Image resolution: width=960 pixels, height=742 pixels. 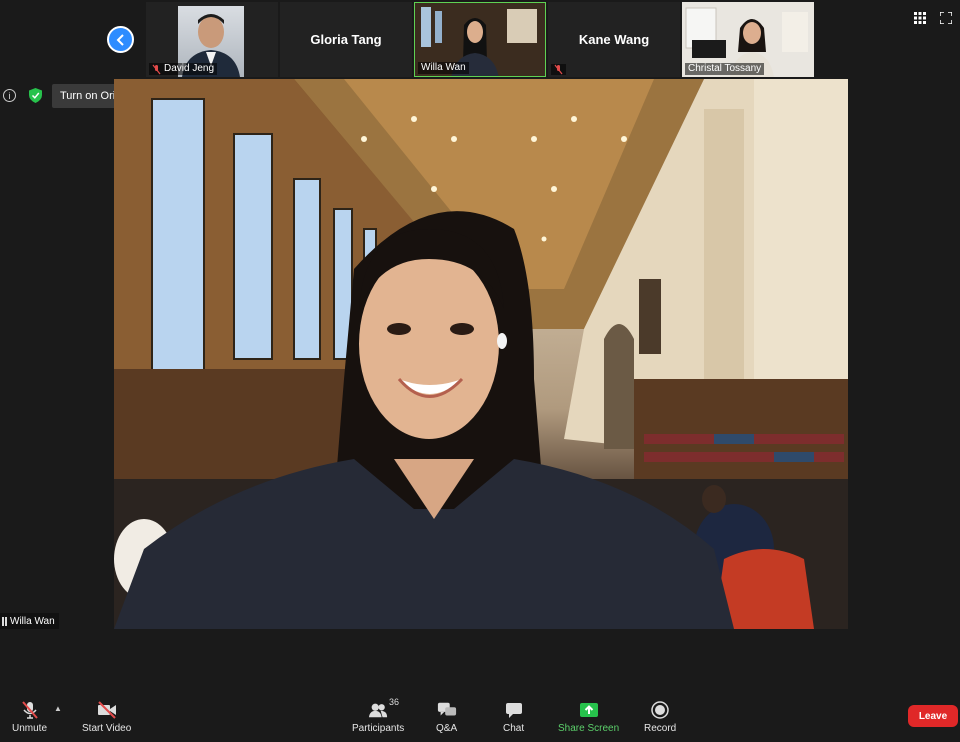 What do you see at coordinates (9, 95) in the screenshot?
I see `meeting-info-icon: i` at bounding box center [9, 95].